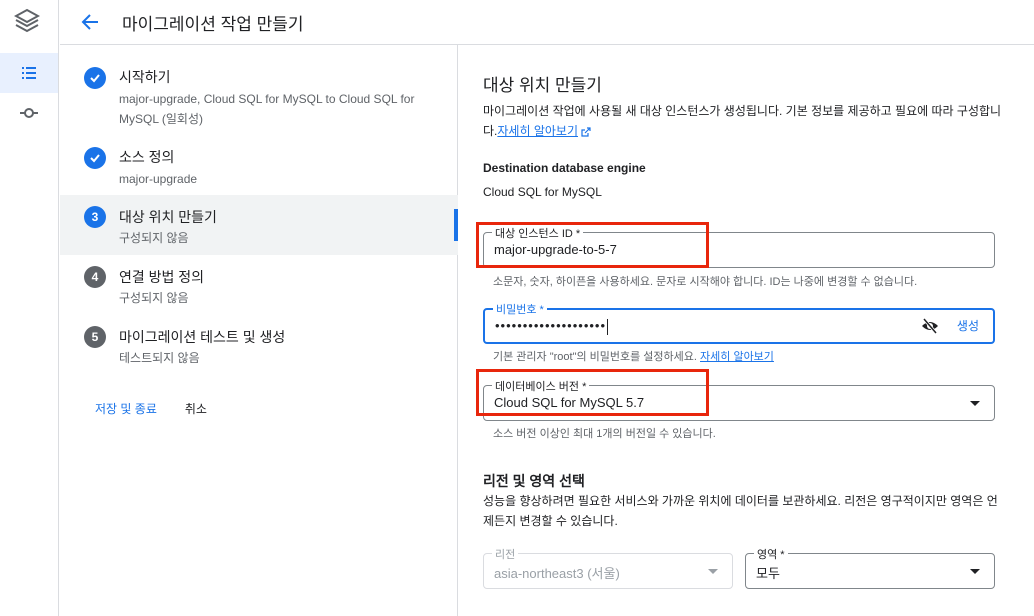  What do you see at coordinates (95, 217) in the screenshot?
I see `step-number: 3` at bounding box center [95, 217].